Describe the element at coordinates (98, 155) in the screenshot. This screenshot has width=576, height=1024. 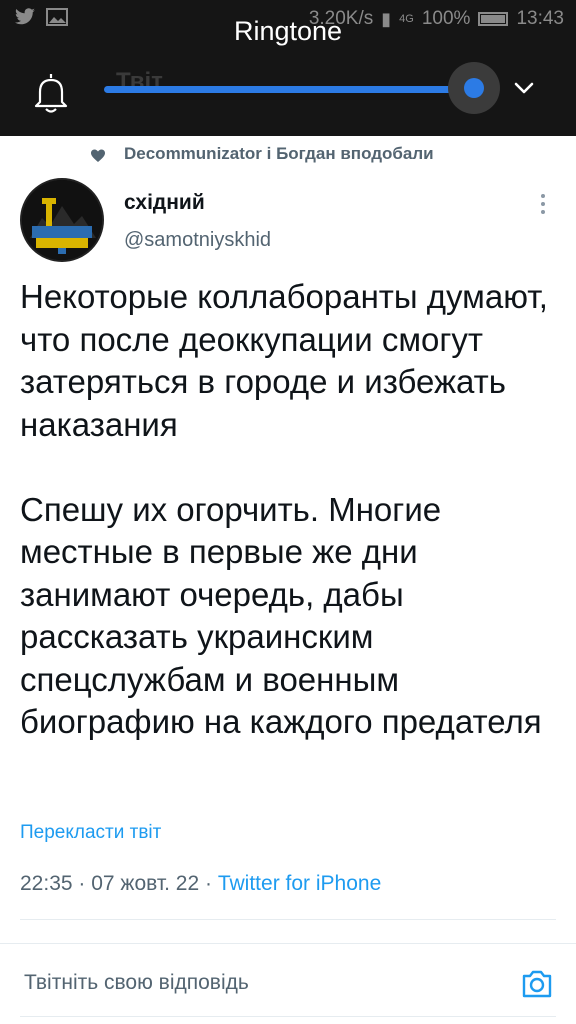
I see `heart-icon` at that location.